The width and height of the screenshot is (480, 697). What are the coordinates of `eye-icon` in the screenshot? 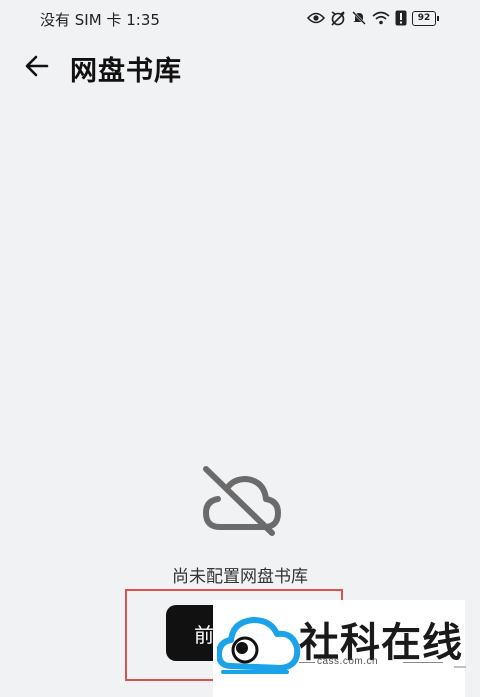 It's located at (316, 18).